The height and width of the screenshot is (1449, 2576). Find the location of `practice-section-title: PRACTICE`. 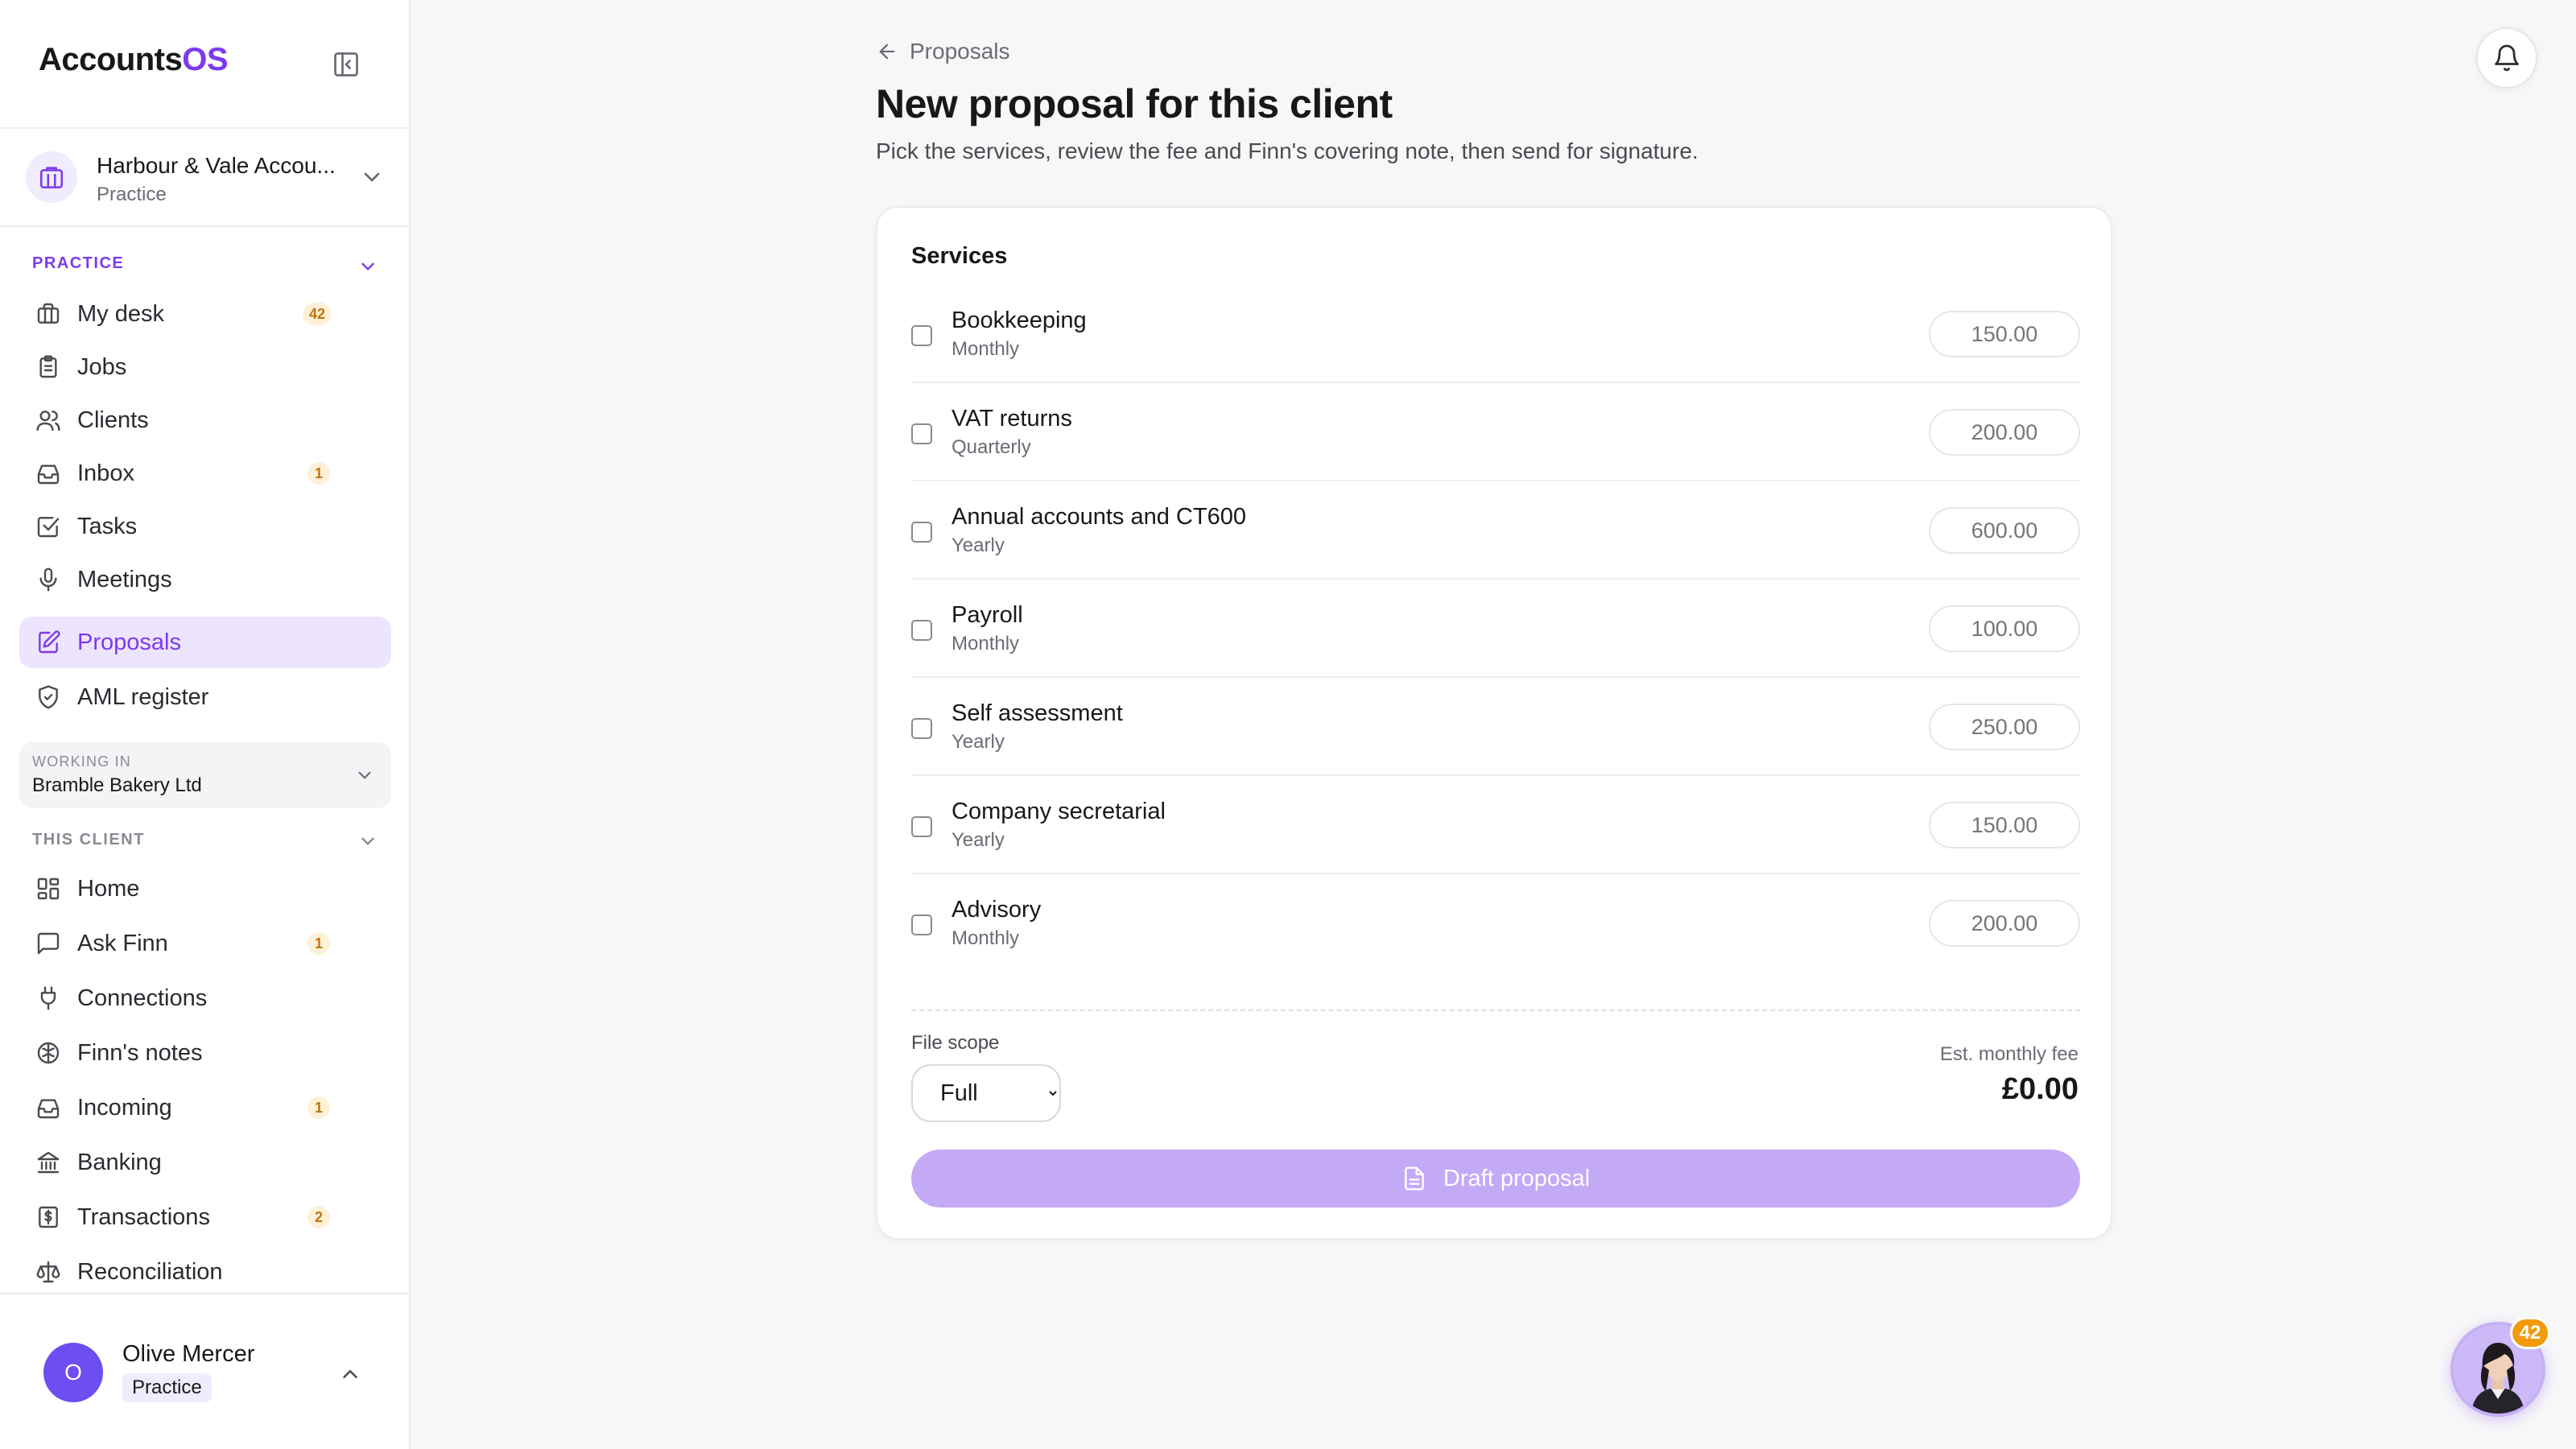

practice-section-title: PRACTICE is located at coordinates (78, 263).